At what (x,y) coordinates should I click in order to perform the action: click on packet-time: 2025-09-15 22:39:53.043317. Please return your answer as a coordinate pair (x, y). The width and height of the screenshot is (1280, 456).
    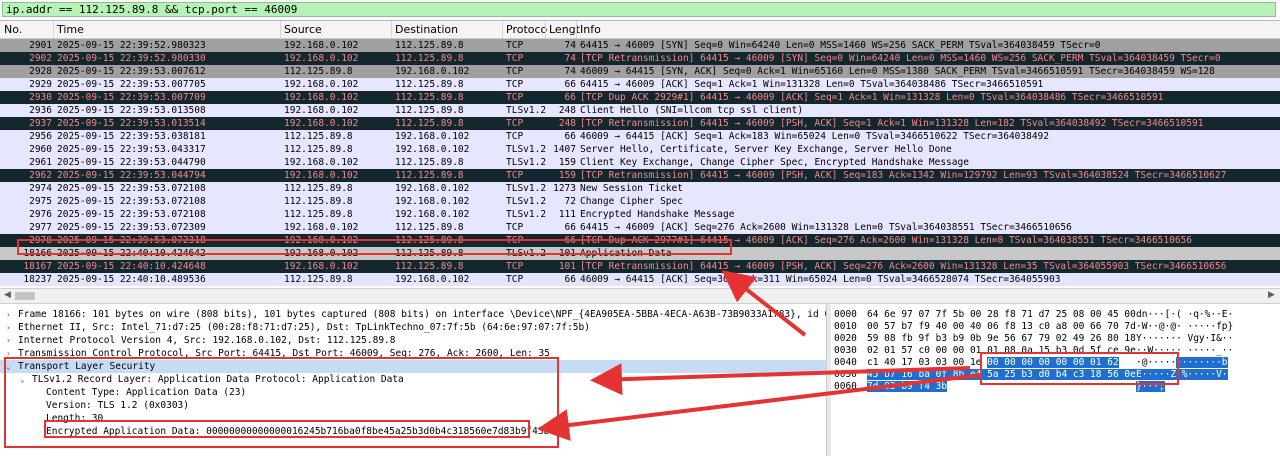
    Looking at the image, I should click on (131, 149).